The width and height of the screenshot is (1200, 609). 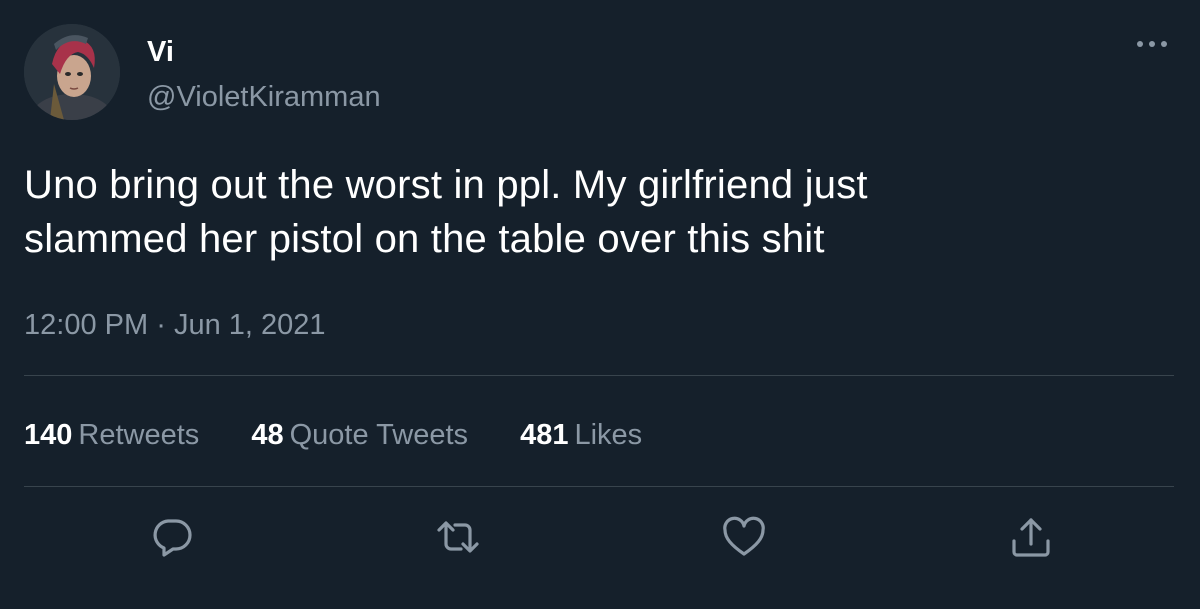 What do you see at coordinates (86, 325) in the screenshot?
I see `tweet-time: 12:00 PM` at bounding box center [86, 325].